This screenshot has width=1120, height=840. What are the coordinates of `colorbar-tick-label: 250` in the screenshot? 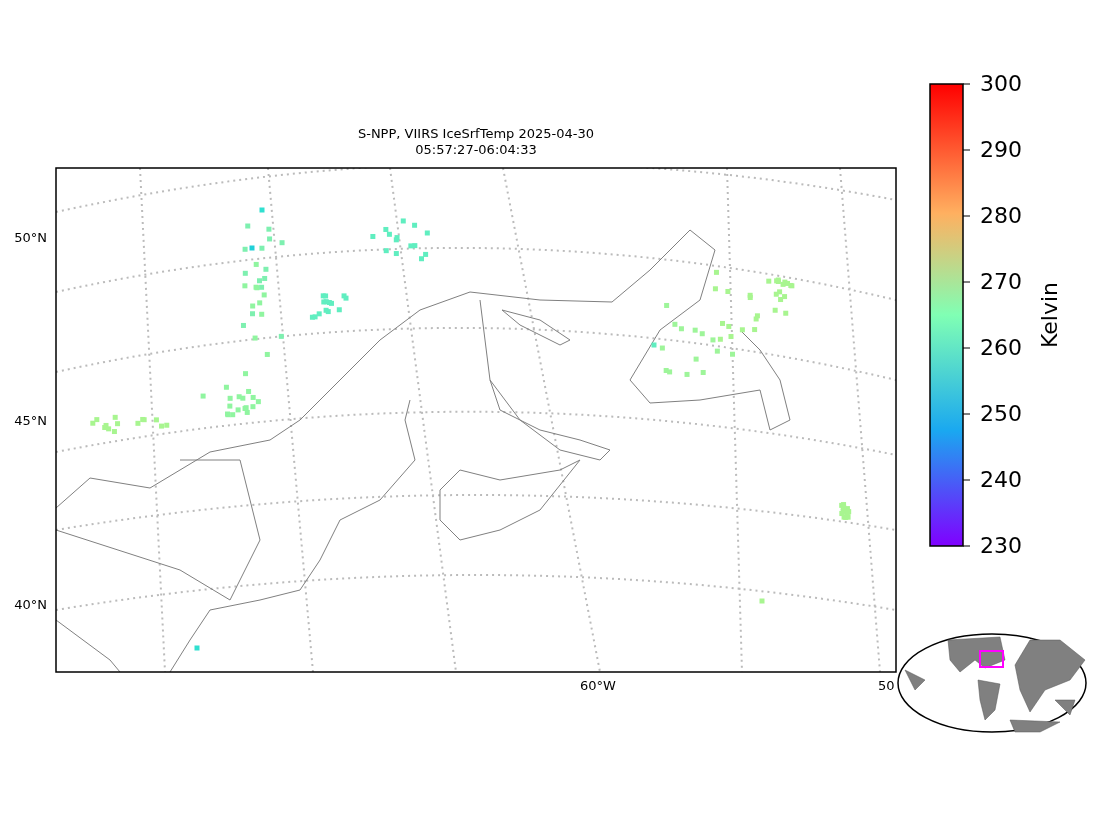 It's located at (1001, 413).